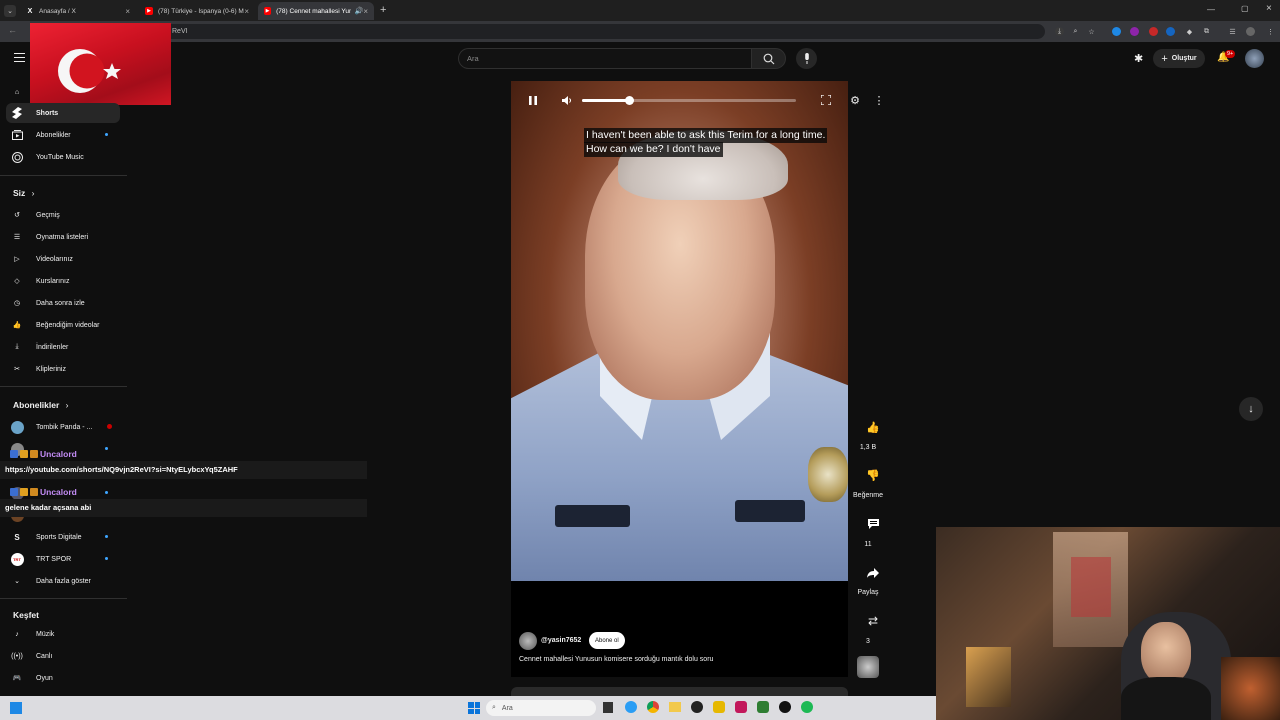 This screenshot has width=1280, height=720. I want to click on more-options-button: ⋮, so click(879, 100).